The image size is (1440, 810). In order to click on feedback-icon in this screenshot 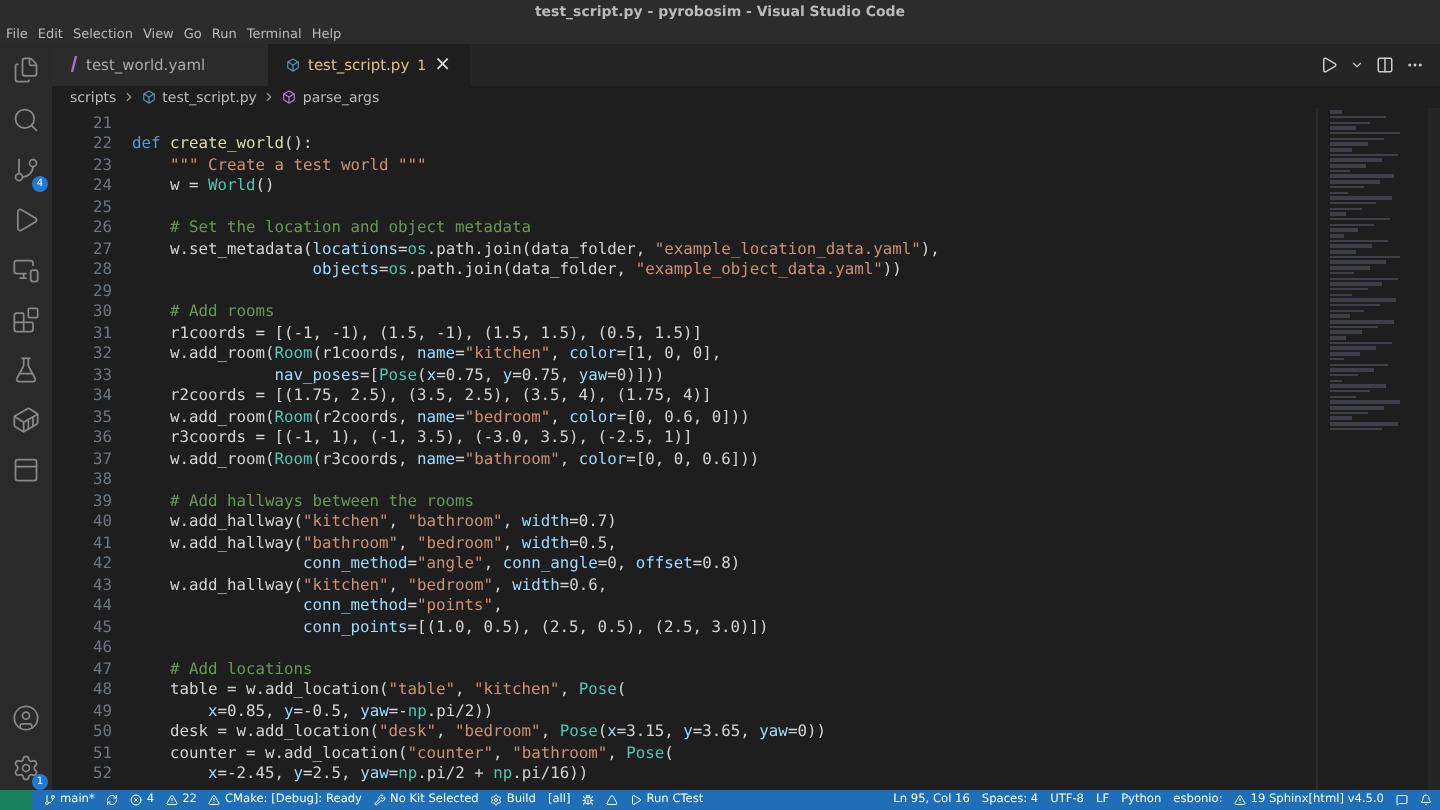, I will do `click(1402, 800)`.